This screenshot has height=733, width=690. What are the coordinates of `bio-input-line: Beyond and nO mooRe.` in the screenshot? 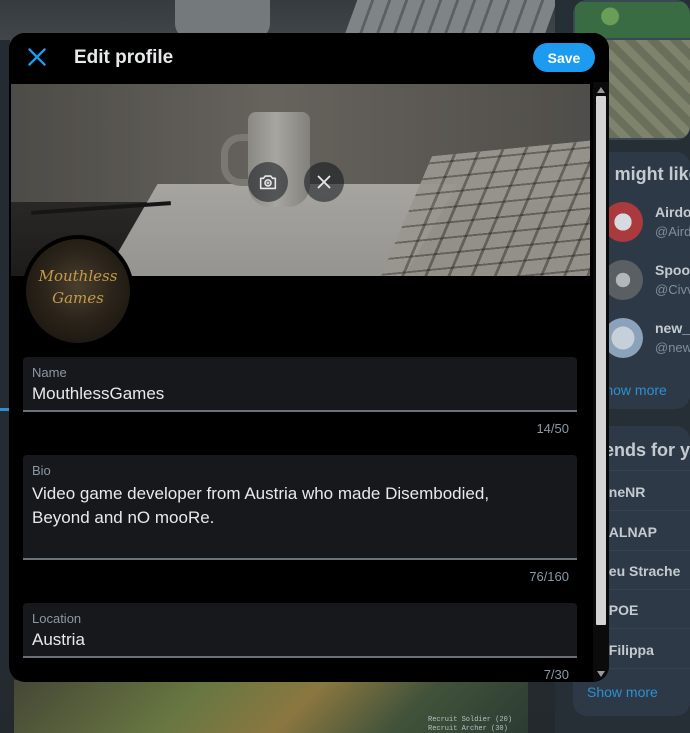 It's located at (123, 518).